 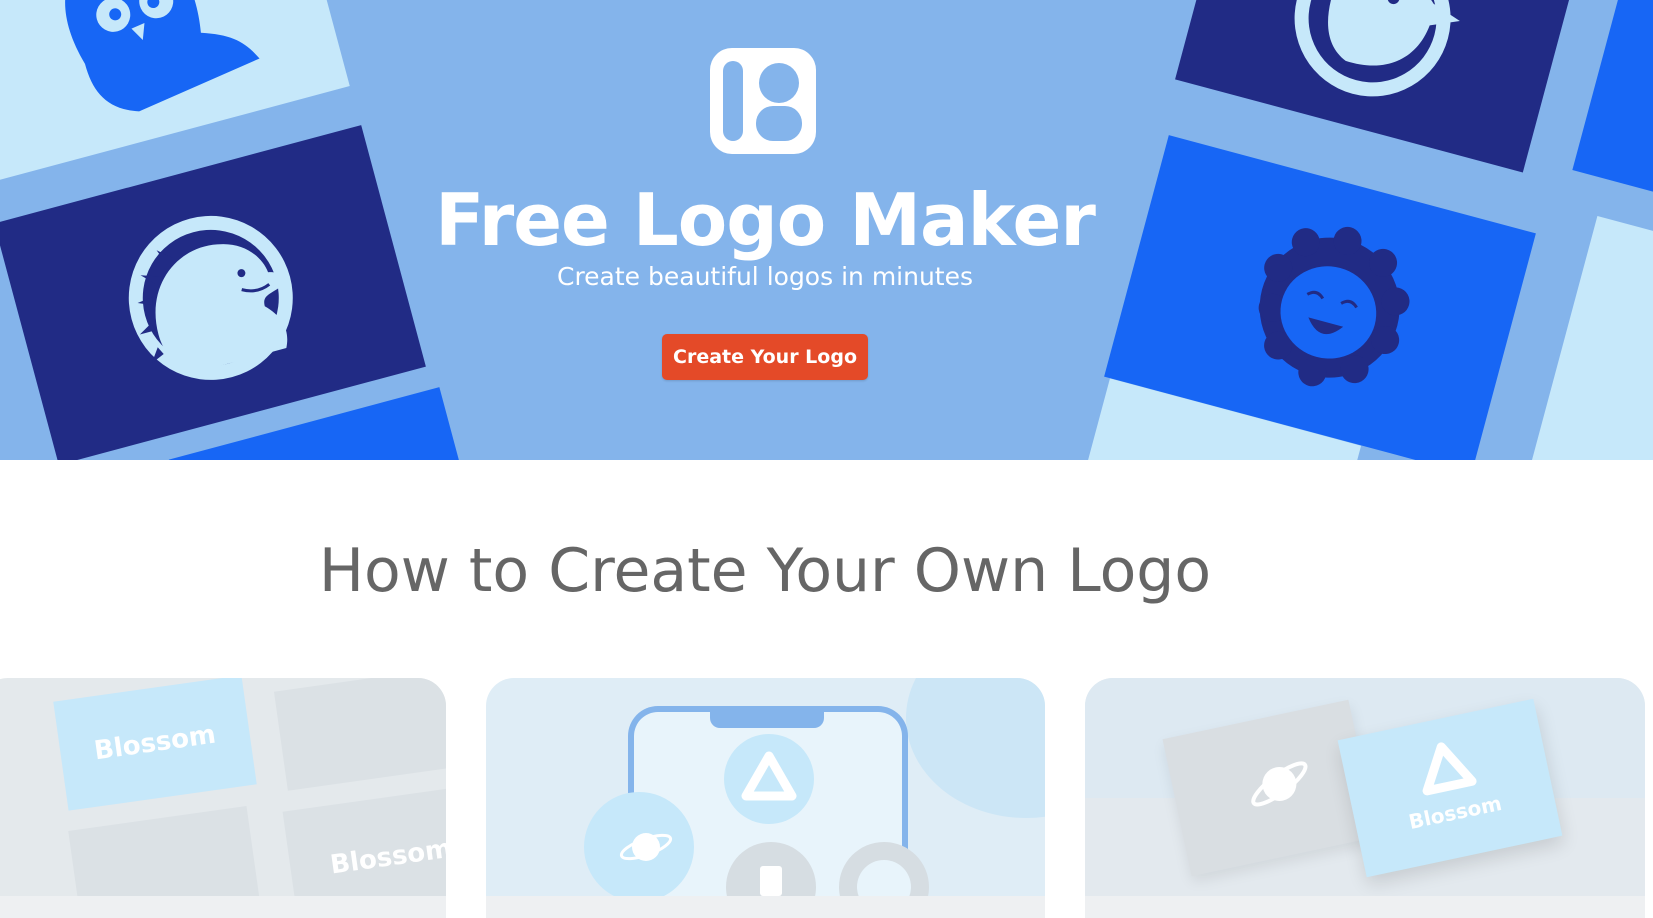 I want to click on step-card-download: Blossom, so click(x=1365, y=798).